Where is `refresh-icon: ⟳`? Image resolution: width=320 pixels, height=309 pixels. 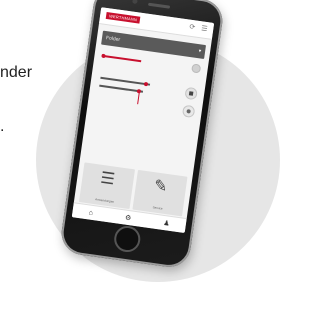 refresh-icon: ⟳ is located at coordinates (193, 28).